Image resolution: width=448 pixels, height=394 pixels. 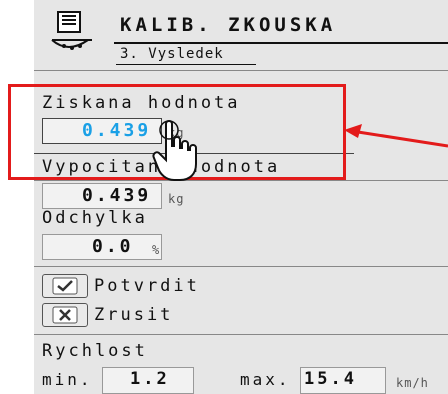 What do you see at coordinates (412, 383) in the screenshot?
I see `speed-unit: km/h` at bounding box center [412, 383].